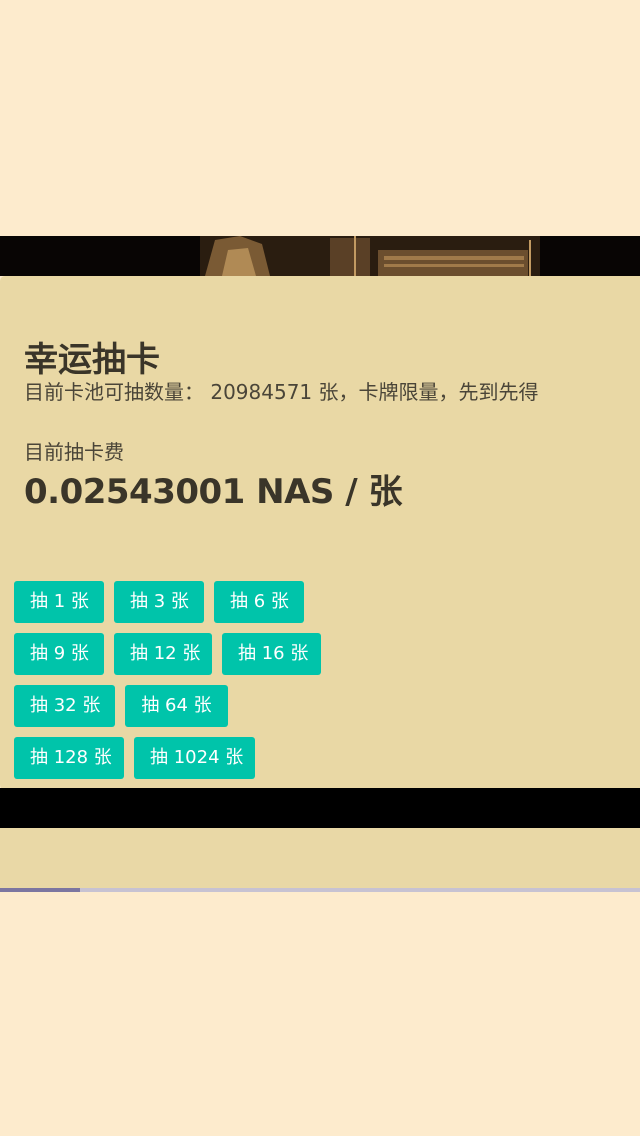 This screenshot has height=1136, width=640. I want to click on lower-divider-line, so click(320, 890).